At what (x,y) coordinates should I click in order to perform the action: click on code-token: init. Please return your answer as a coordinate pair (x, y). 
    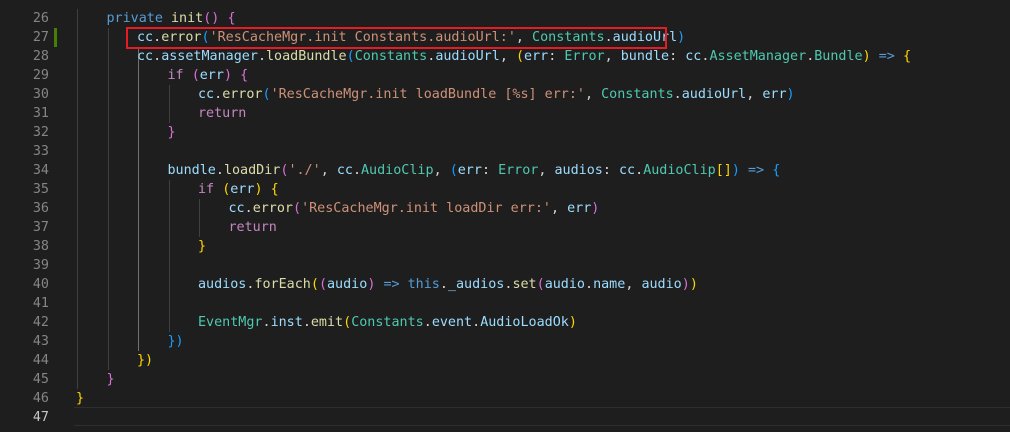
    Looking at the image, I should click on (187, 18).